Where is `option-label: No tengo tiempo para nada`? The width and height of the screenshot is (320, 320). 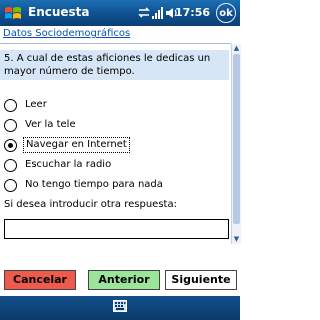 option-label: No tengo tiempo para nada is located at coordinates (94, 185).